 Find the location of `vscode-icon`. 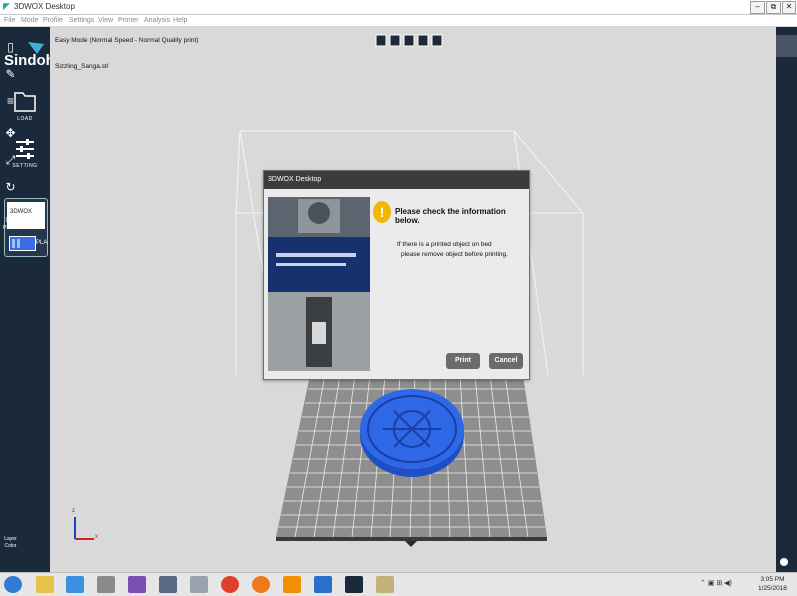

vscode-icon is located at coordinates (323, 584).